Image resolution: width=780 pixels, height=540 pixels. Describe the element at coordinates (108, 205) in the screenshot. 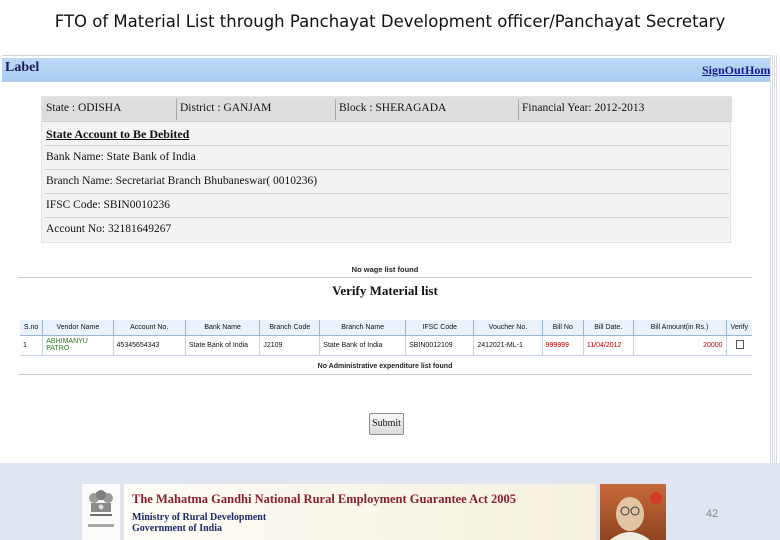

I see `ifsc-code-field: IFSC Code: SBIN0010236` at that location.